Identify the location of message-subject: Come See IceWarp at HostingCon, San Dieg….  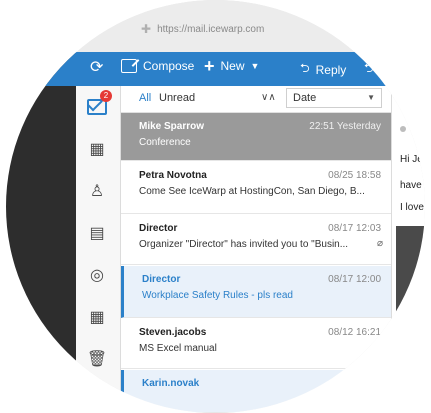
(252, 191).